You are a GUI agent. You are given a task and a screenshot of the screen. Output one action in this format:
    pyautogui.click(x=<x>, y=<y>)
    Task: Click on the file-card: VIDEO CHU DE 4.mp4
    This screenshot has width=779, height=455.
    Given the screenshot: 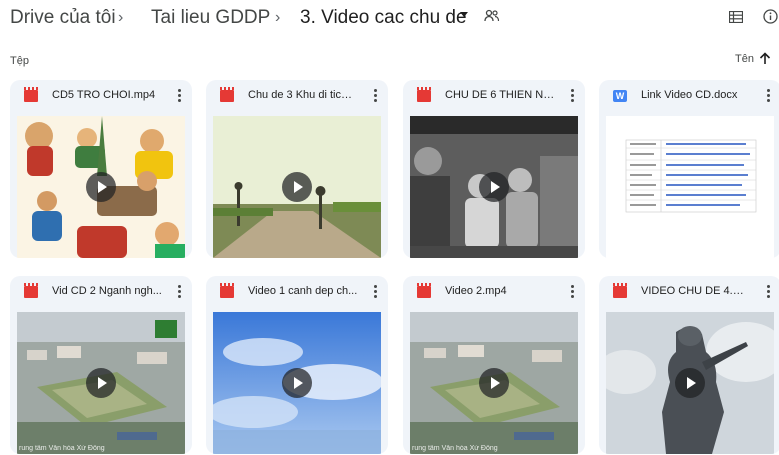 What is the action you would take?
    pyautogui.click(x=689, y=365)
    